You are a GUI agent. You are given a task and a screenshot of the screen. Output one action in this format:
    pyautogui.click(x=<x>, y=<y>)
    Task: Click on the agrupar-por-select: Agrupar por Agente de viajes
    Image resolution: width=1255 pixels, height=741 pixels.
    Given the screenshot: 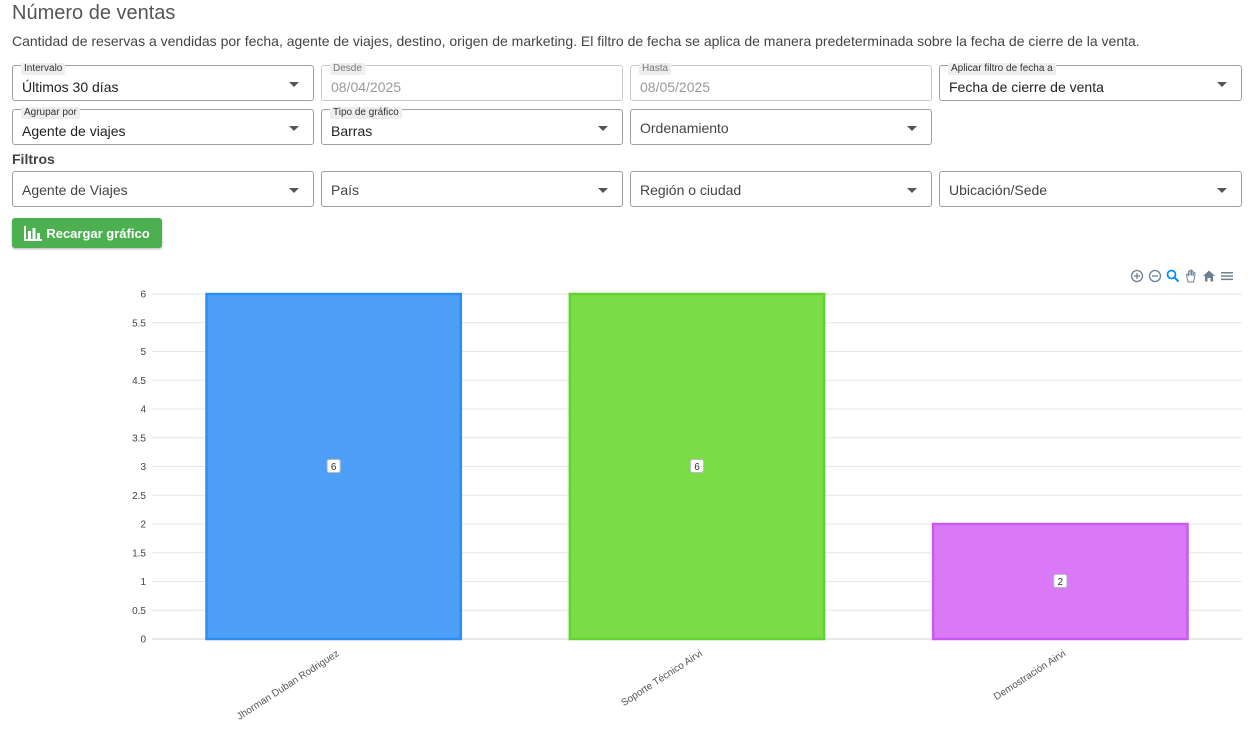 What is the action you would take?
    pyautogui.click(x=163, y=126)
    